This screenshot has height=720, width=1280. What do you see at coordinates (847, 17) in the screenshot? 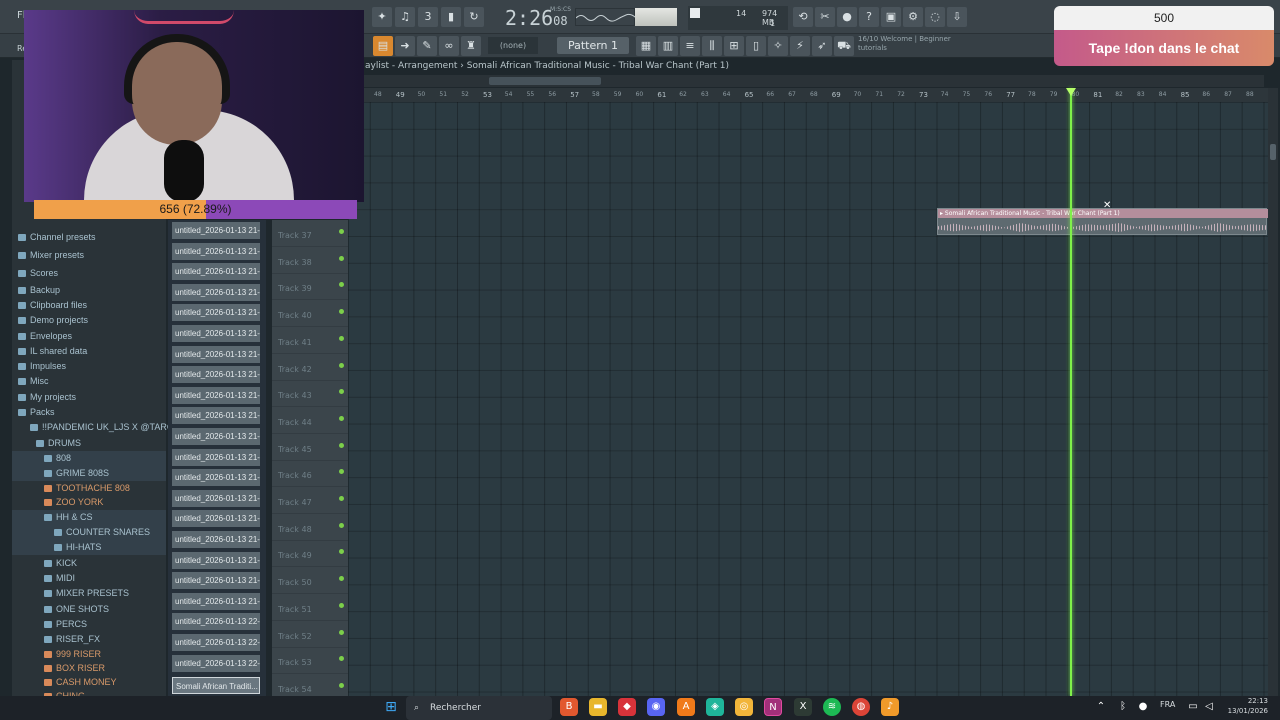
I see `mic-icon: ●` at bounding box center [847, 17].